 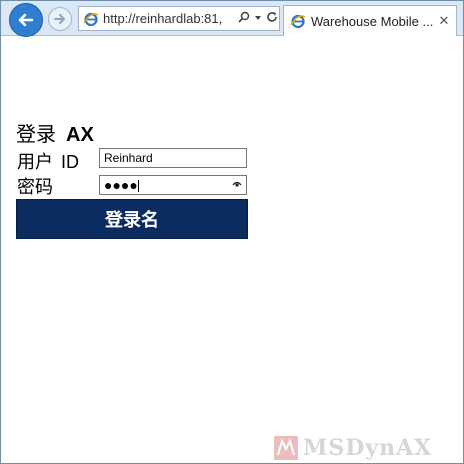 I want to click on text-caret, so click(x=138, y=186).